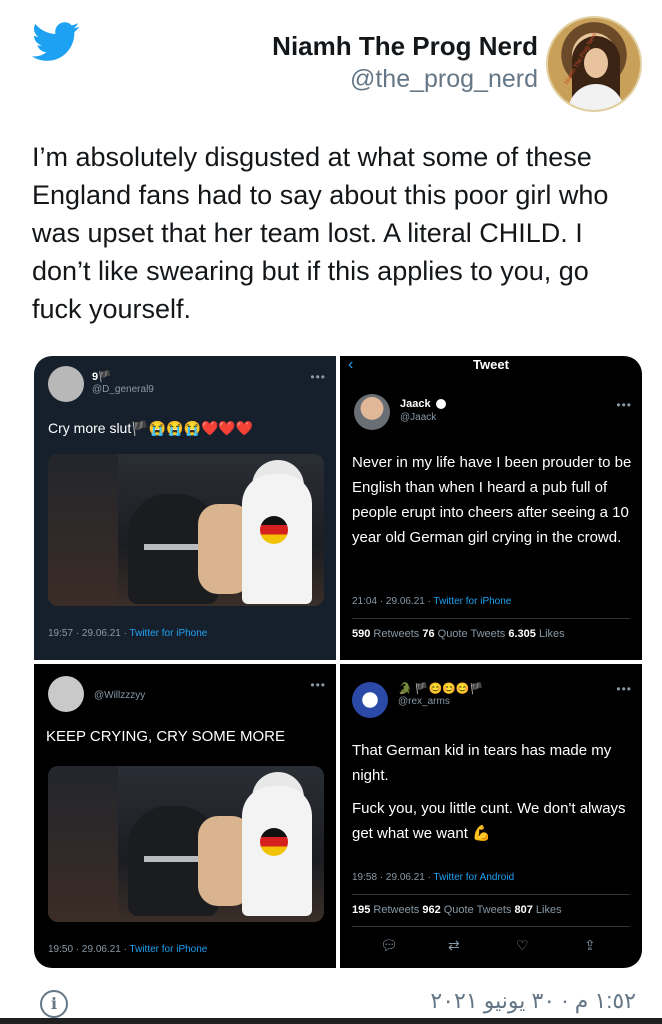 The width and height of the screenshot is (662, 1024). What do you see at coordinates (393, 877) in the screenshot?
I see `panel-timestamp: 19:58 · 29.06.21 ·` at bounding box center [393, 877].